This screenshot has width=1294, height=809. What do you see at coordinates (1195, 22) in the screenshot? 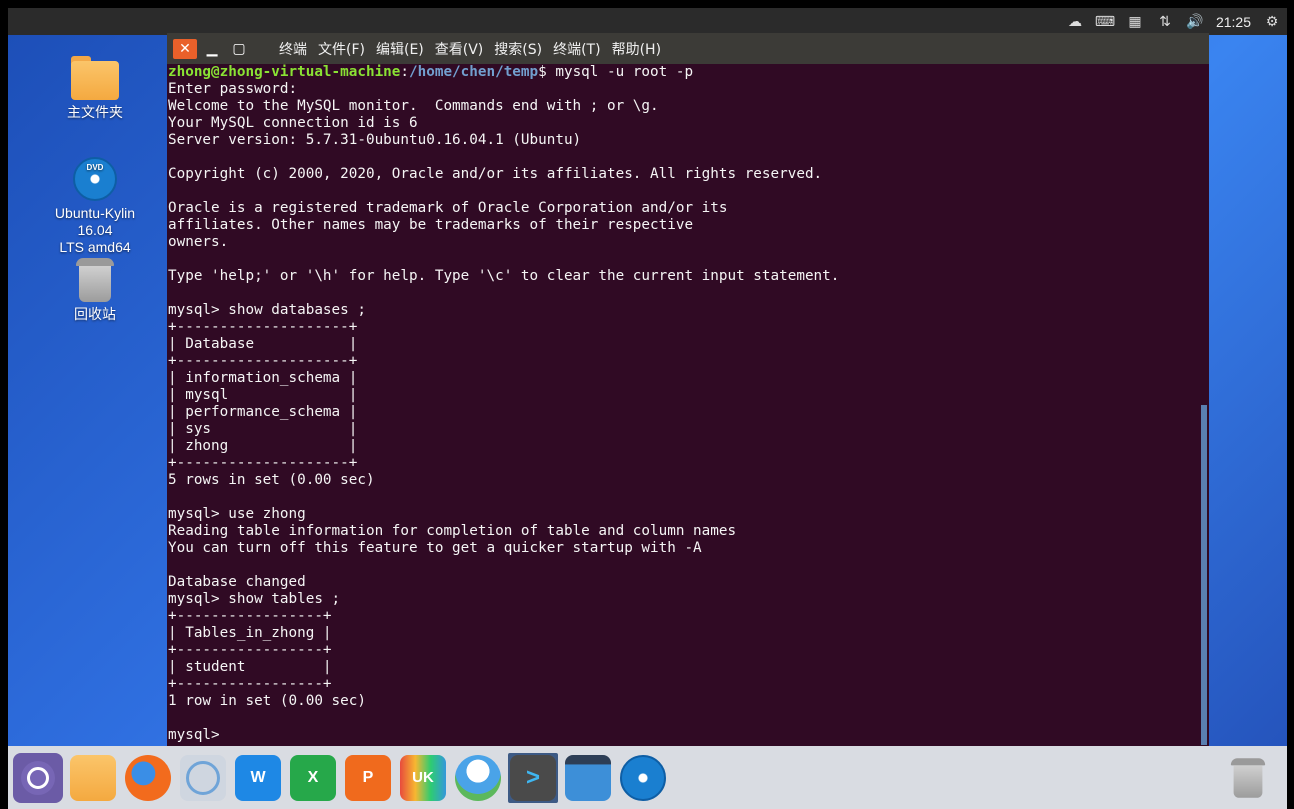
I see `volume-icon: 🔊` at bounding box center [1195, 22].